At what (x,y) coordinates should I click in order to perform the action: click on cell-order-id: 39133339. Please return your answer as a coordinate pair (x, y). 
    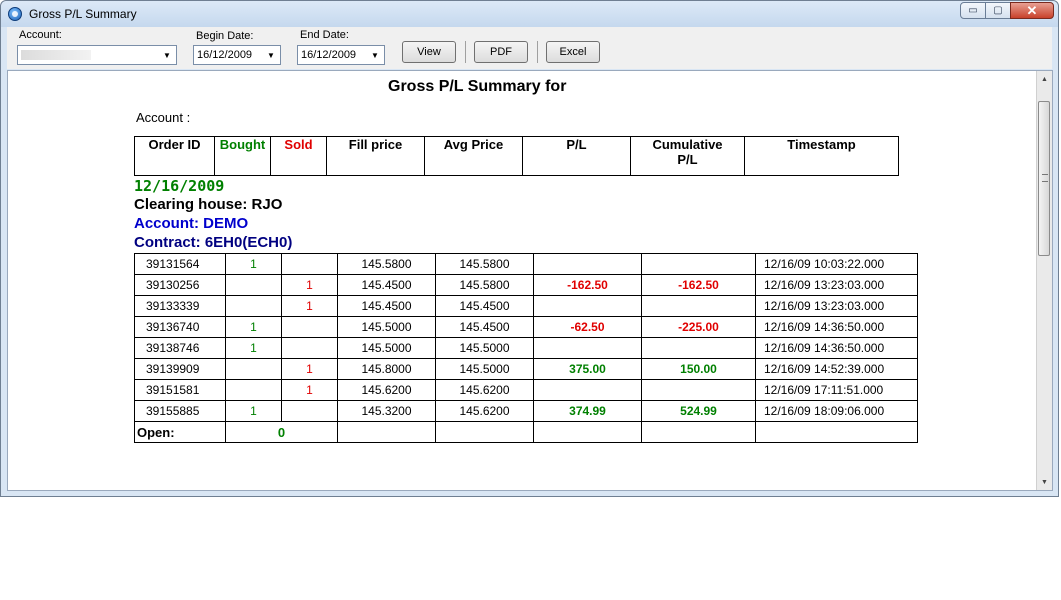
    Looking at the image, I should click on (180, 306).